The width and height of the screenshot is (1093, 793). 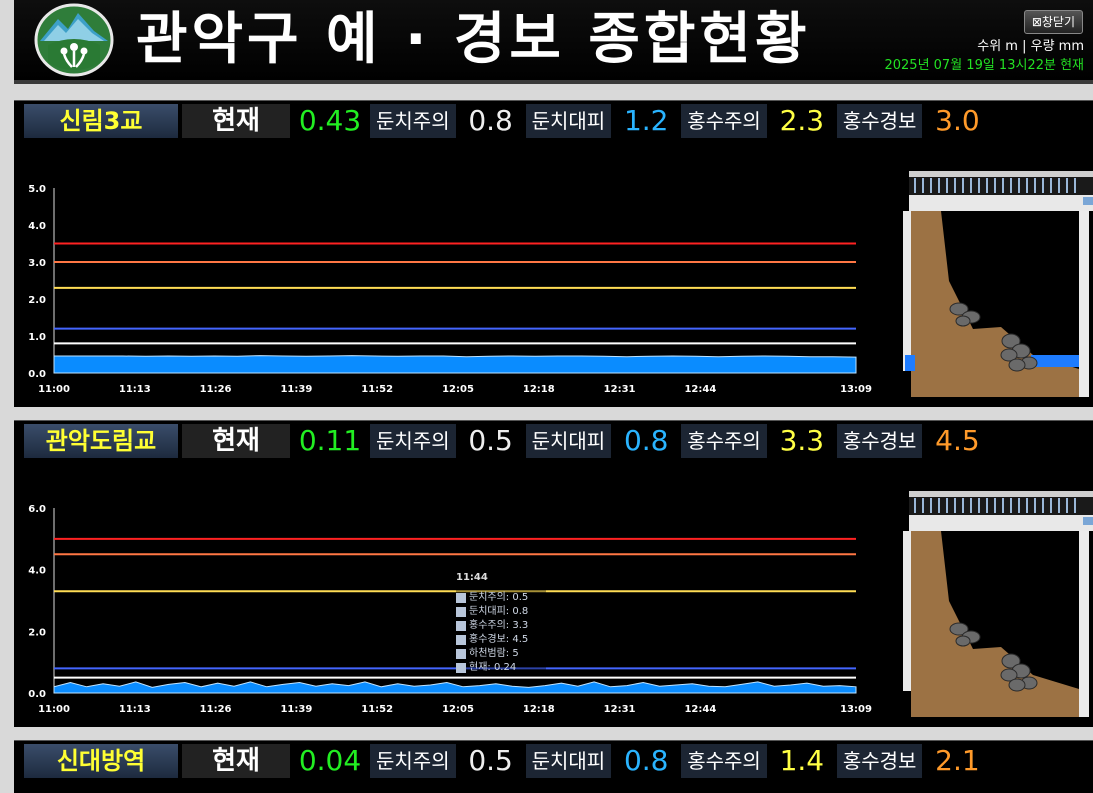 I want to click on station-name: 신대방역, so click(x=101, y=761).